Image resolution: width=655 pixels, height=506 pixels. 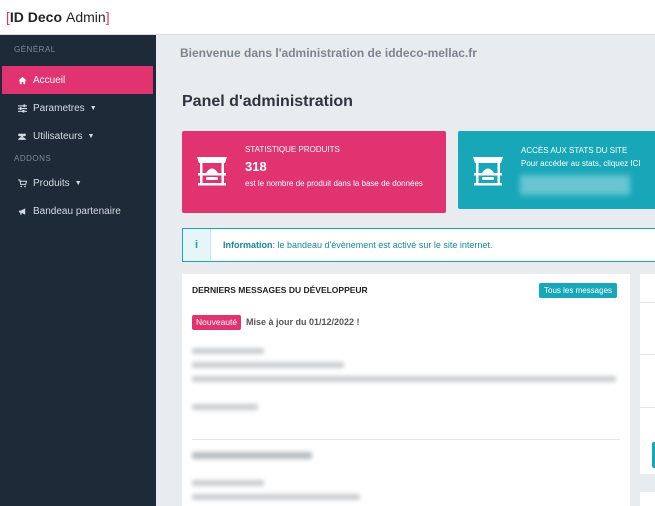 I want to click on sidebar-item-parametres: Parametres ▼, so click(x=78, y=108).